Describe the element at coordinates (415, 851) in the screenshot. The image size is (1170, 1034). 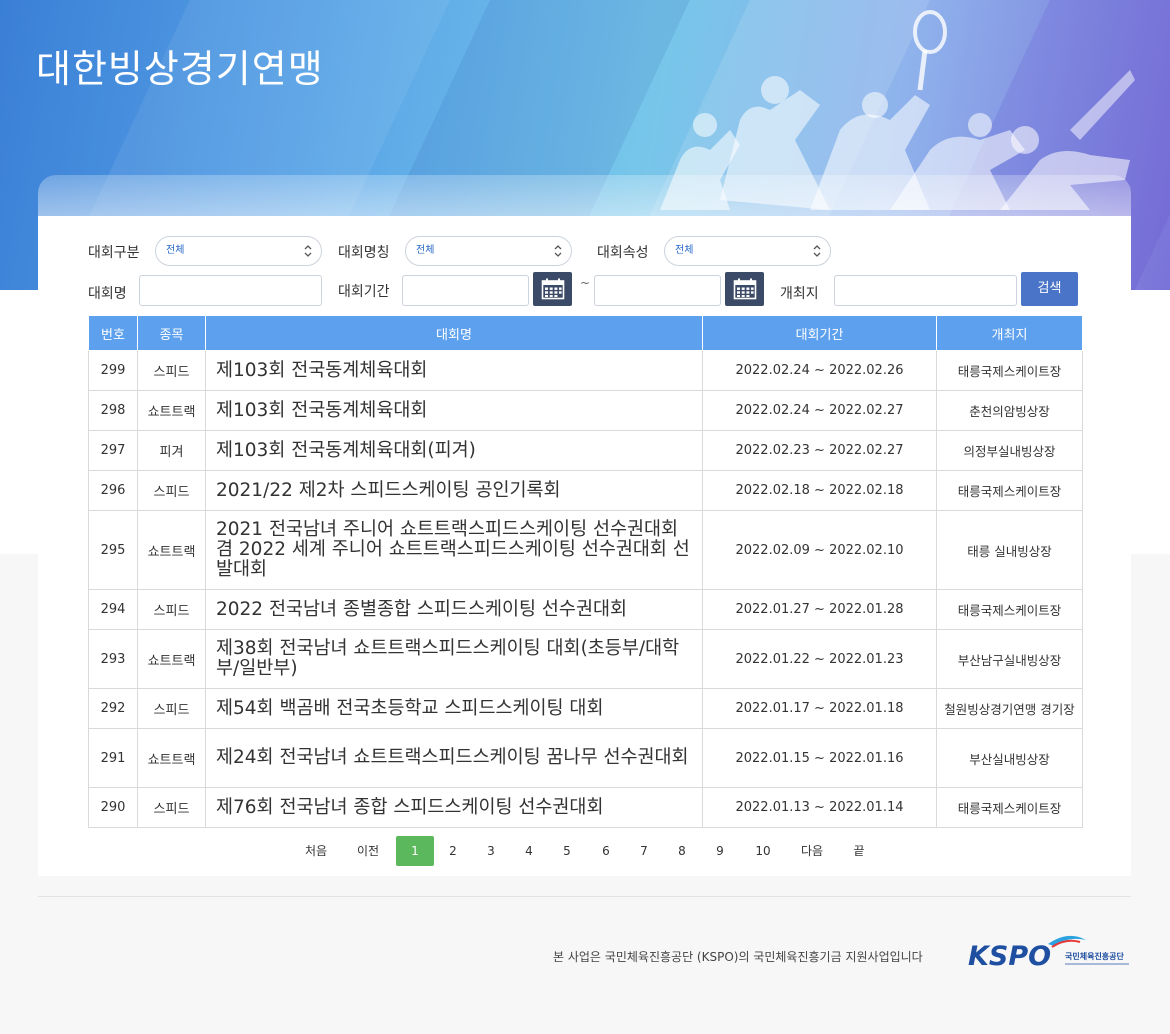
I see `page-1: 1` at that location.